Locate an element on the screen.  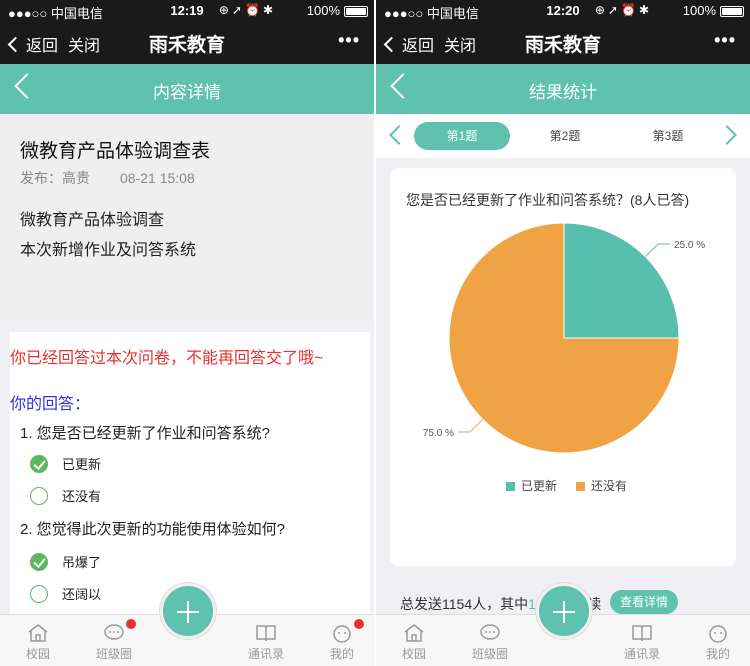
question-text: 1. 您是否已经更新了作业和问答系统? is located at coordinates (145, 433).